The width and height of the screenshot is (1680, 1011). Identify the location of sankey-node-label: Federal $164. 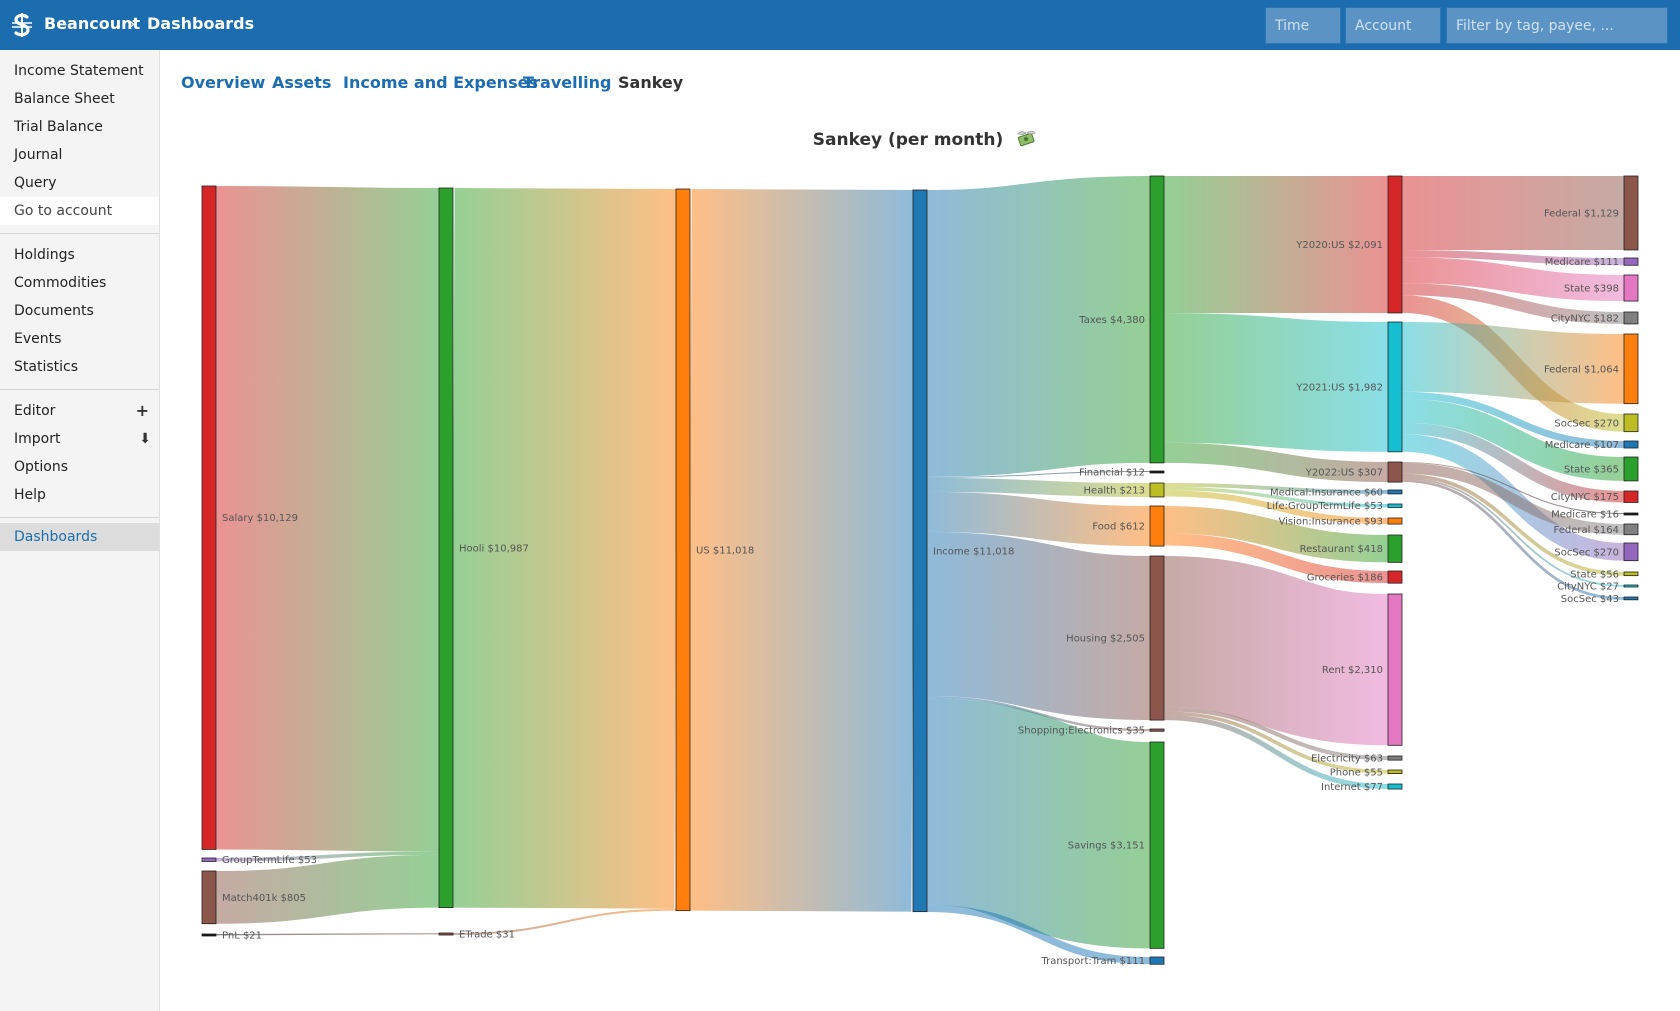
(1586, 530).